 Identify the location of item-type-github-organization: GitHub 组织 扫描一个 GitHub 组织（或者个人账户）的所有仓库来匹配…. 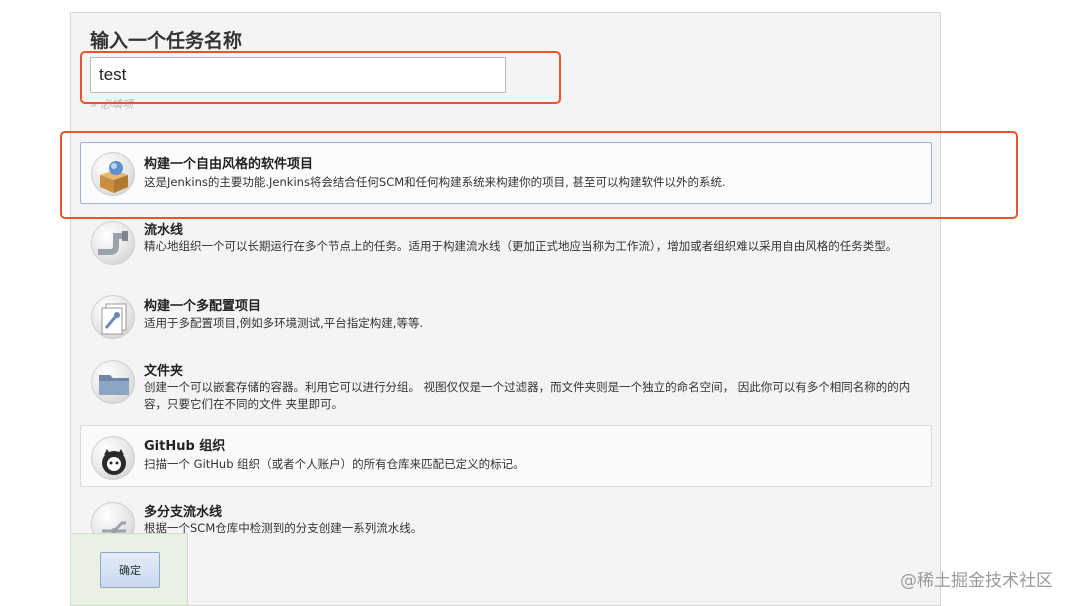
(506, 456).